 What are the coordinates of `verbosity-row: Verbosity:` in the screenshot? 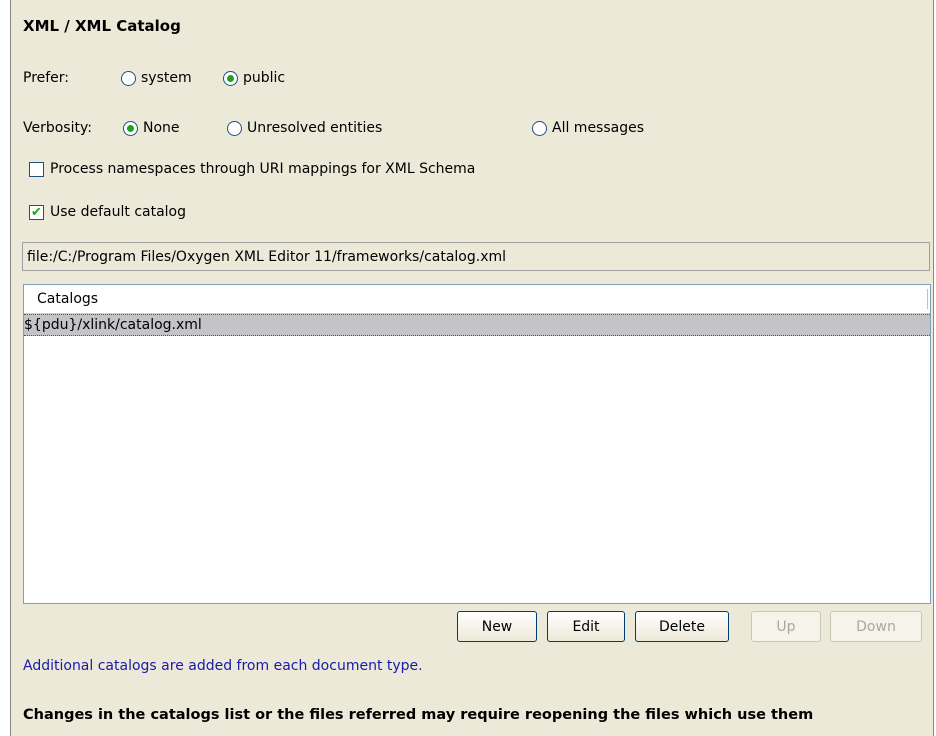 It's located at (57, 128).